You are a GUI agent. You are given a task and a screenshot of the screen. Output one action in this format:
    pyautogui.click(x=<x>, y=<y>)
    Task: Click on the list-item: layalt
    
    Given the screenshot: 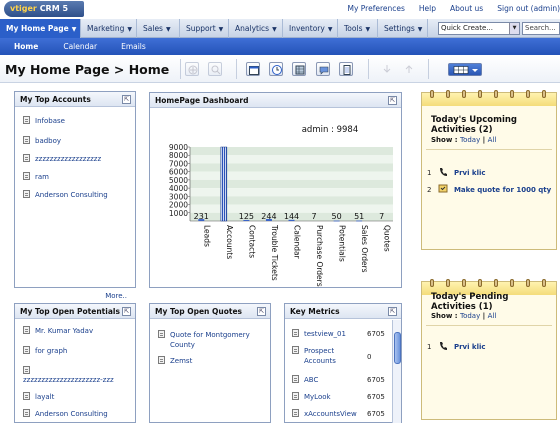 What is the action you would take?
    pyautogui.click(x=38, y=397)
    